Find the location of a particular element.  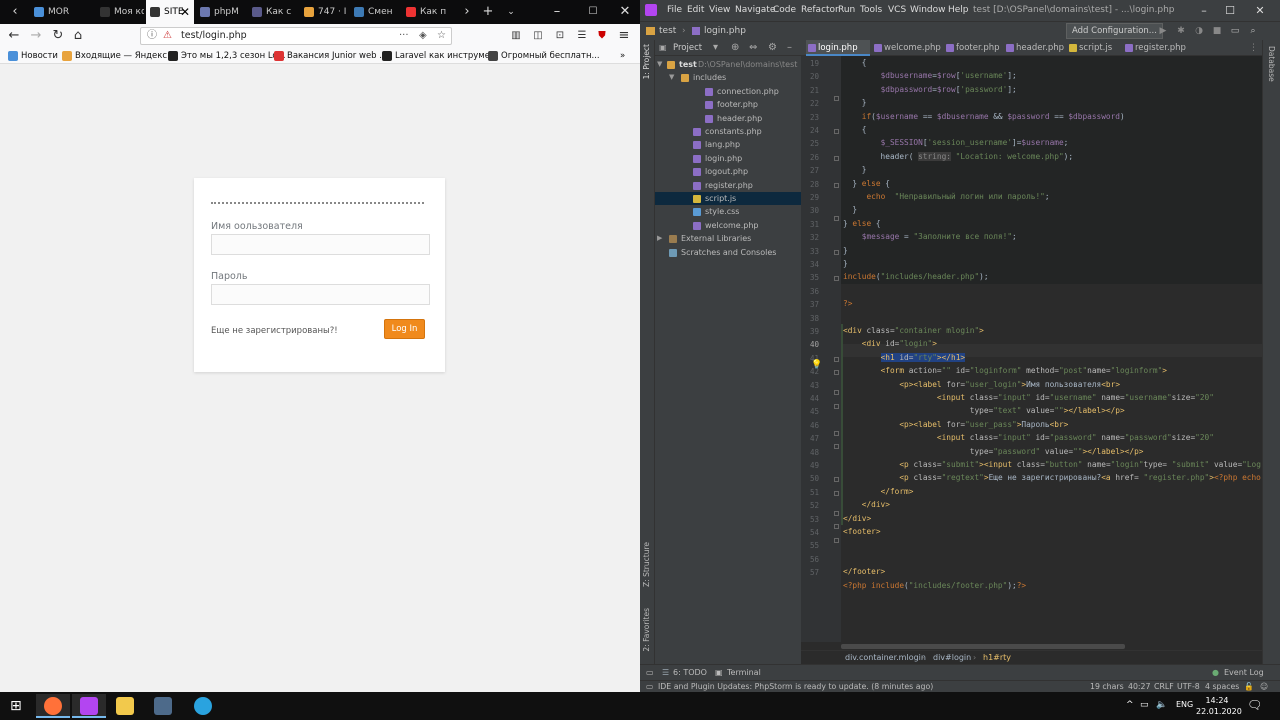

stop-icon: ■ is located at coordinates (1217, 31).